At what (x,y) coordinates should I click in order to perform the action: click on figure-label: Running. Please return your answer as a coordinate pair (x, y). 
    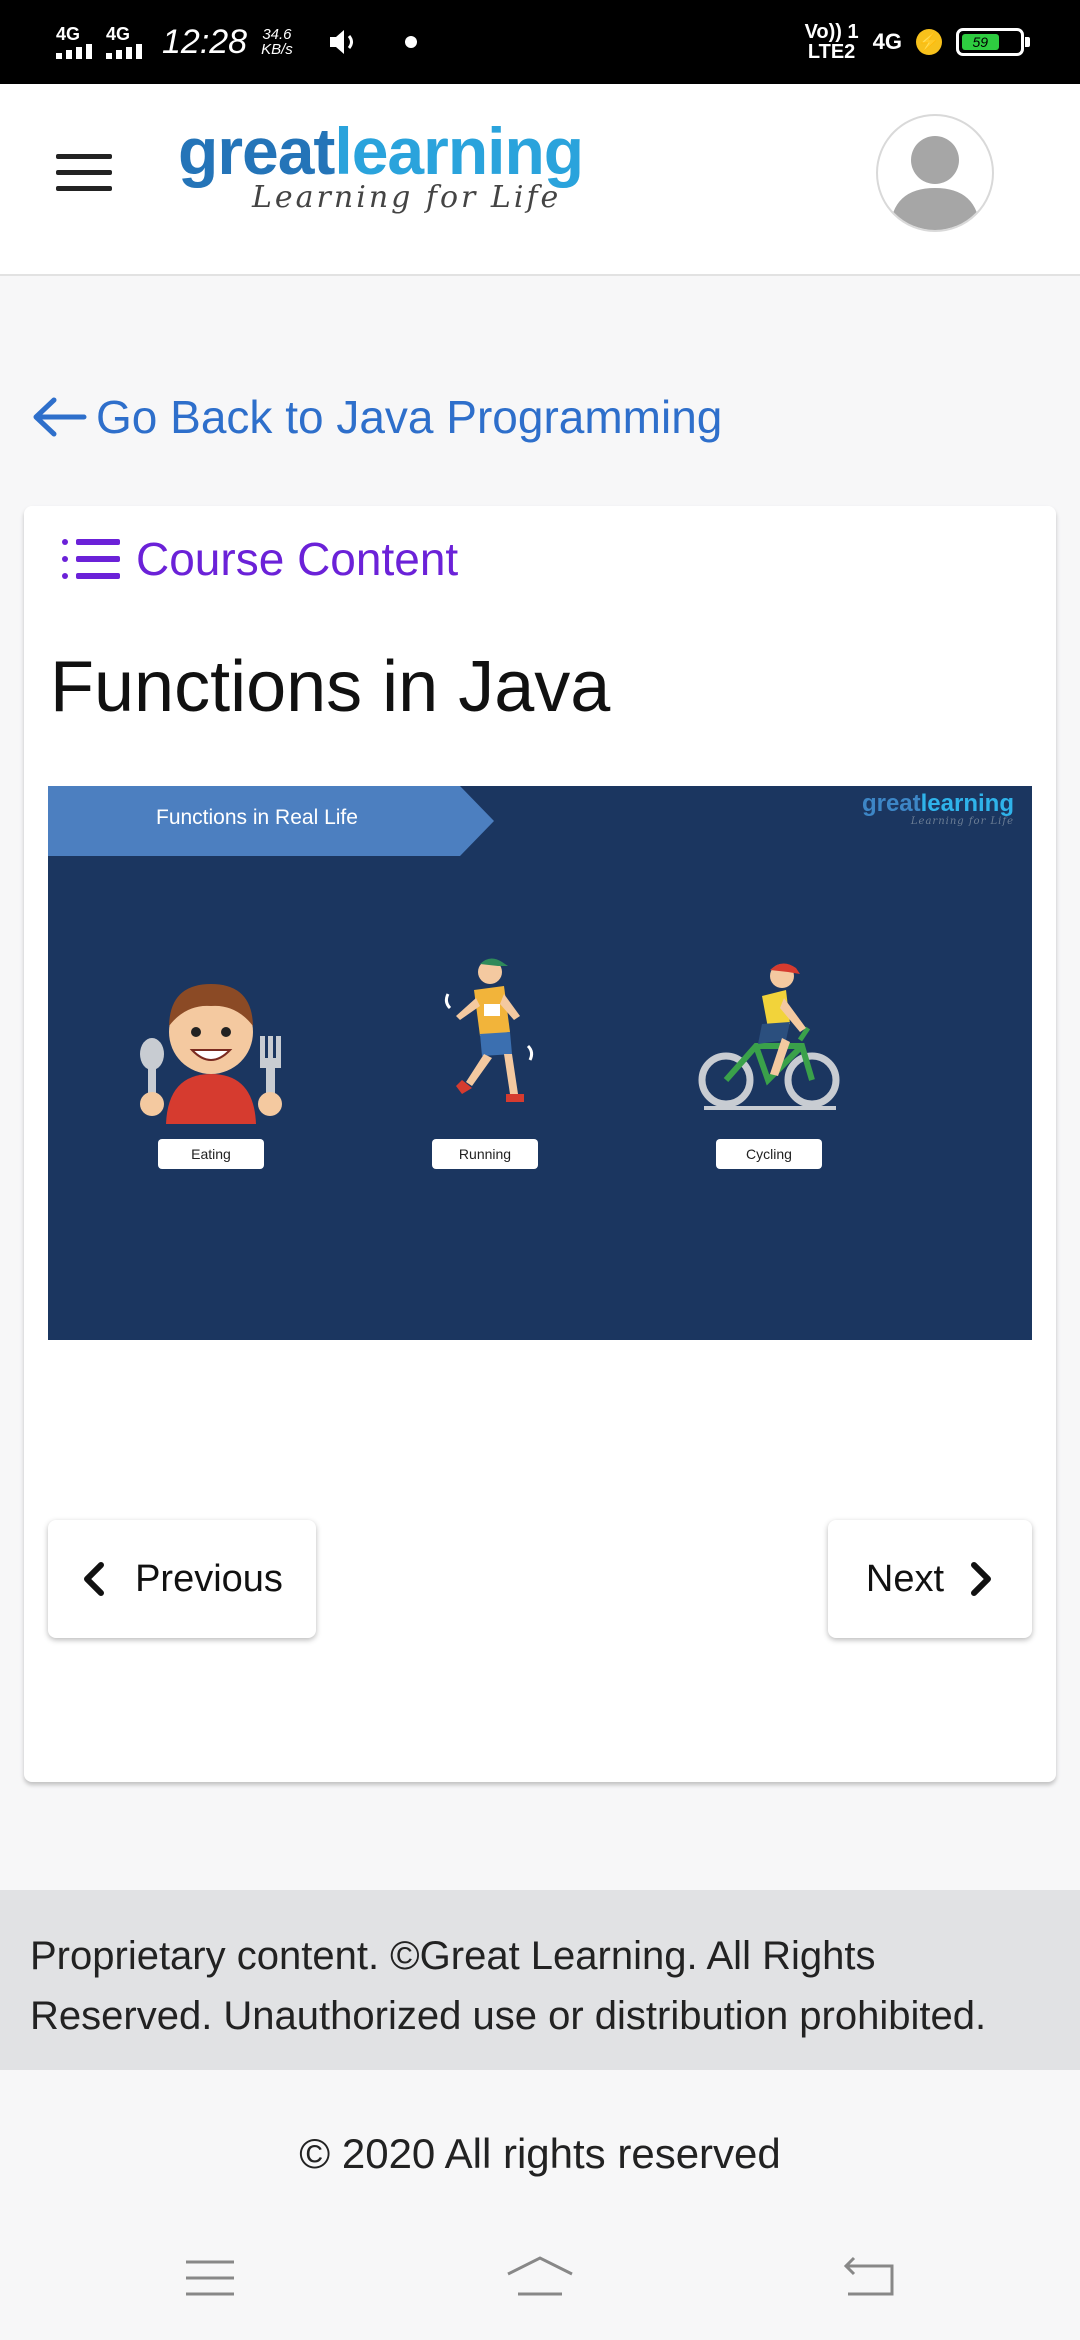
    Looking at the image, I should click on (485, 1154).